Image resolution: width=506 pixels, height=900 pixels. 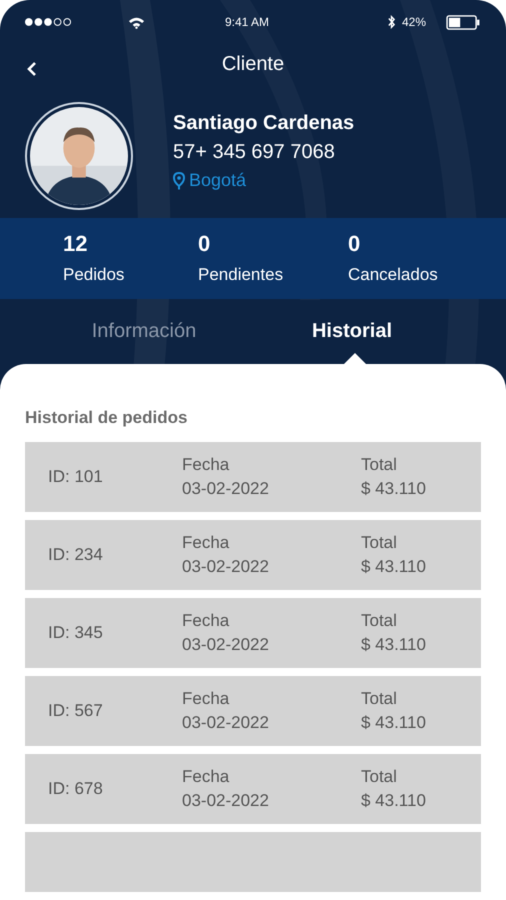 What do you see at coordinates (241, 275) in the screenshot?
I see `stat-label: Pendientes` at bounding box center [241, 275].